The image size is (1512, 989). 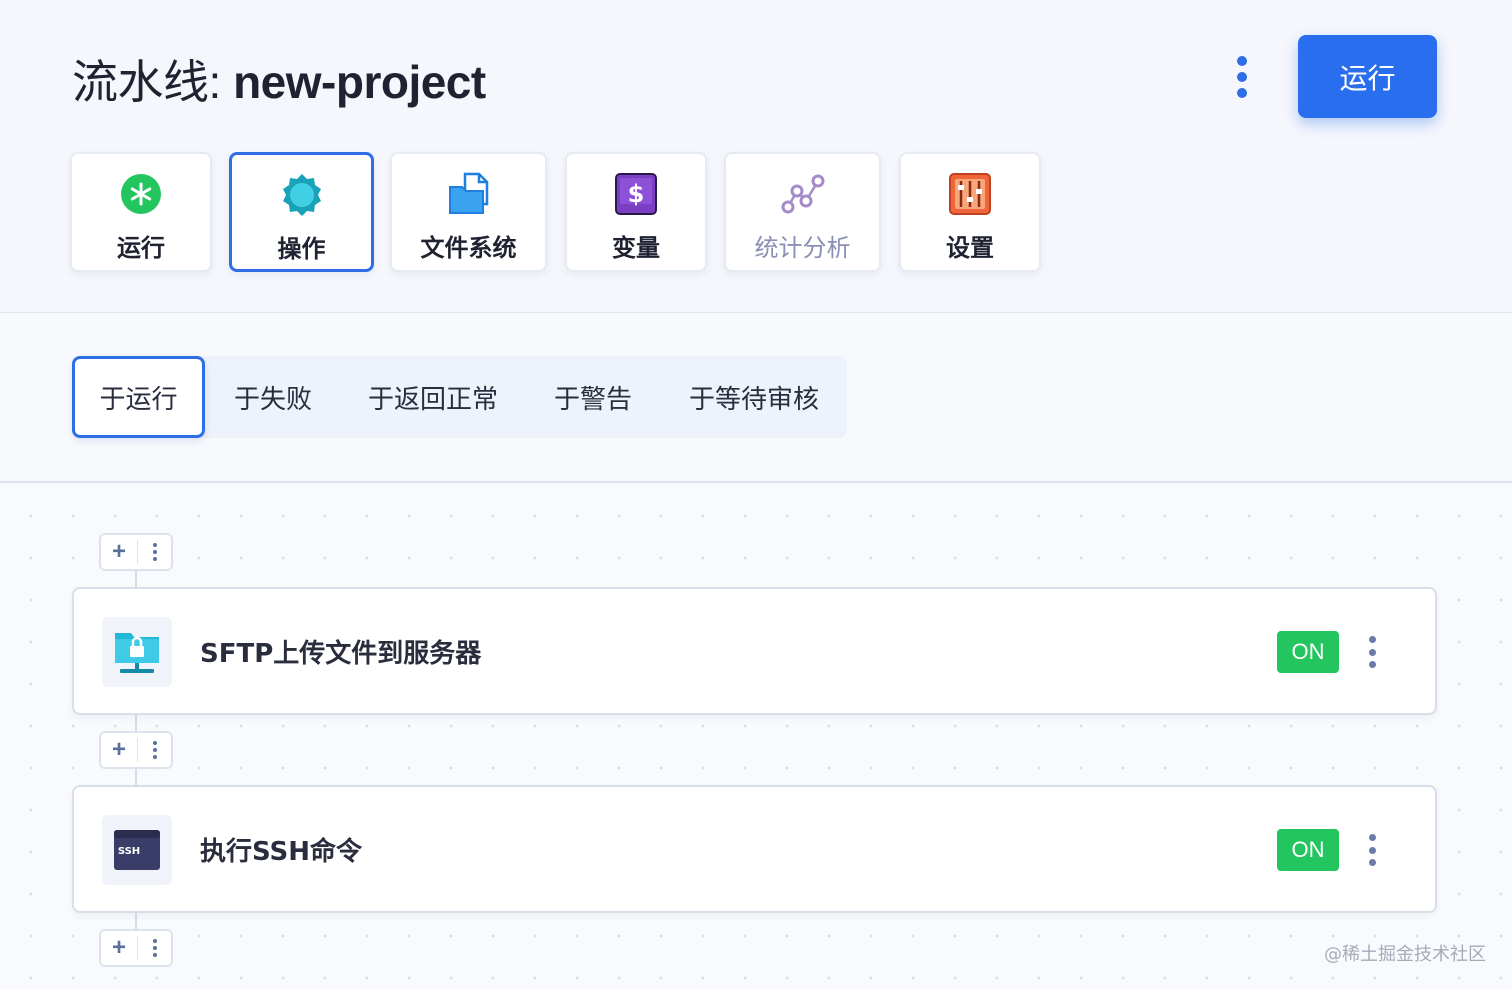 I want to click on tool-label: 统计分析, so click(x=802, y=248).